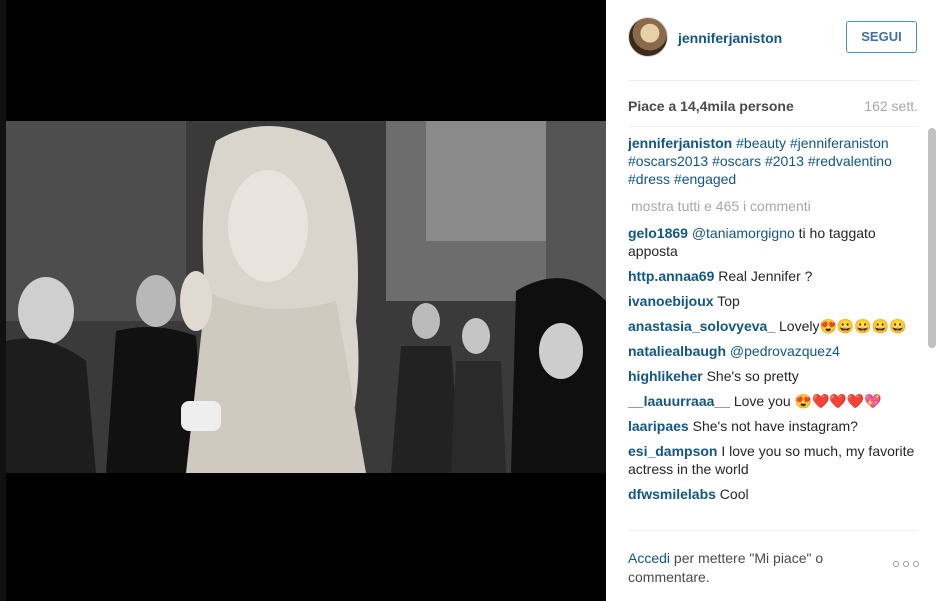  Describe the element at coordinates (850, 161) in the screenshot. I see `caption-hashtag: #redvalentino` at that location.